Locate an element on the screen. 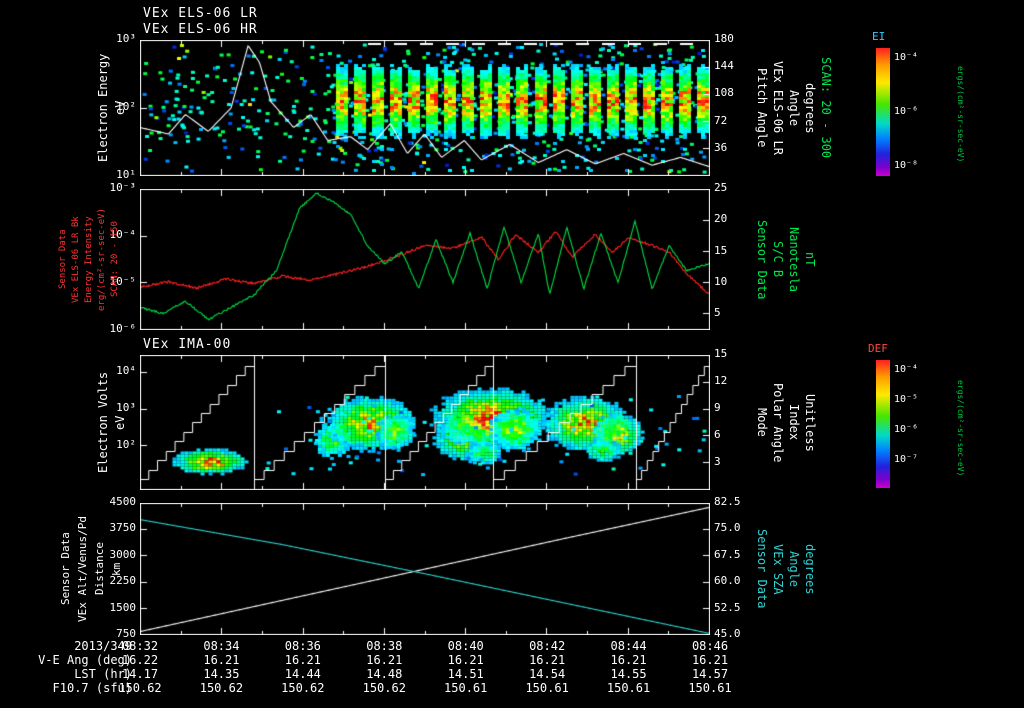 Image resolution: width=1024 pixels, height=708 pixels. els-energy-spectrogram is located at coordinates (425, 108).